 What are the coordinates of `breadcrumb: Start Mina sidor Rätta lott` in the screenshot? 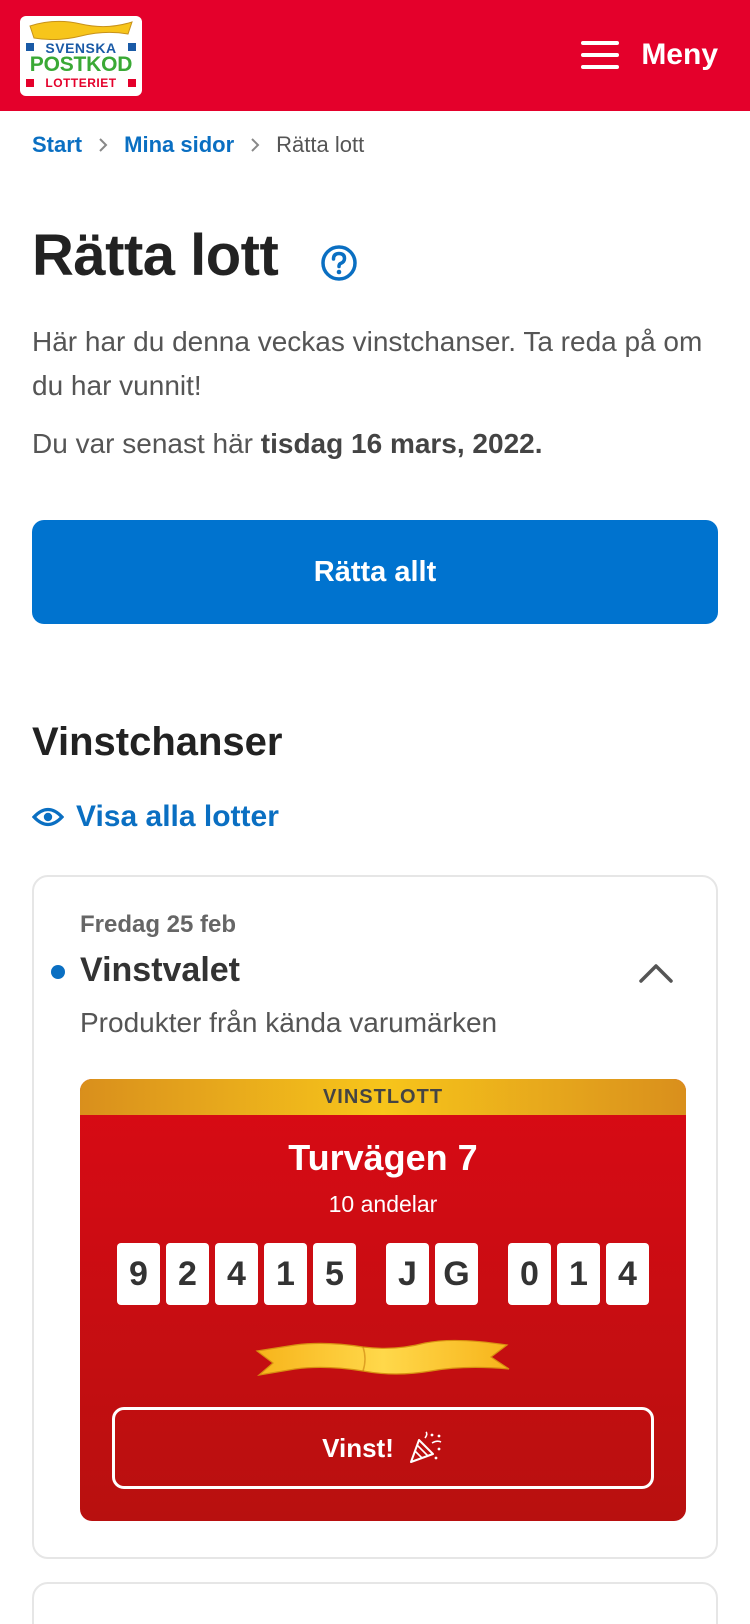 It's located at (198, 145).